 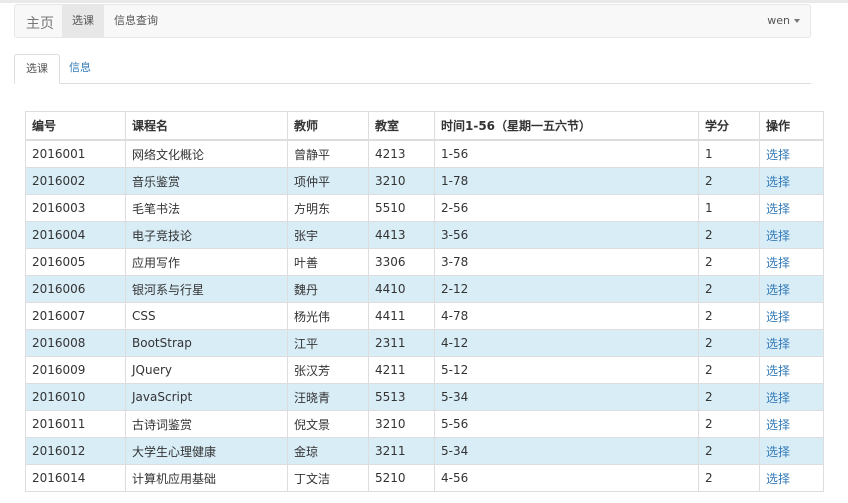 I want to click on tab-select-course: 选课, so click(x=37, y=69).